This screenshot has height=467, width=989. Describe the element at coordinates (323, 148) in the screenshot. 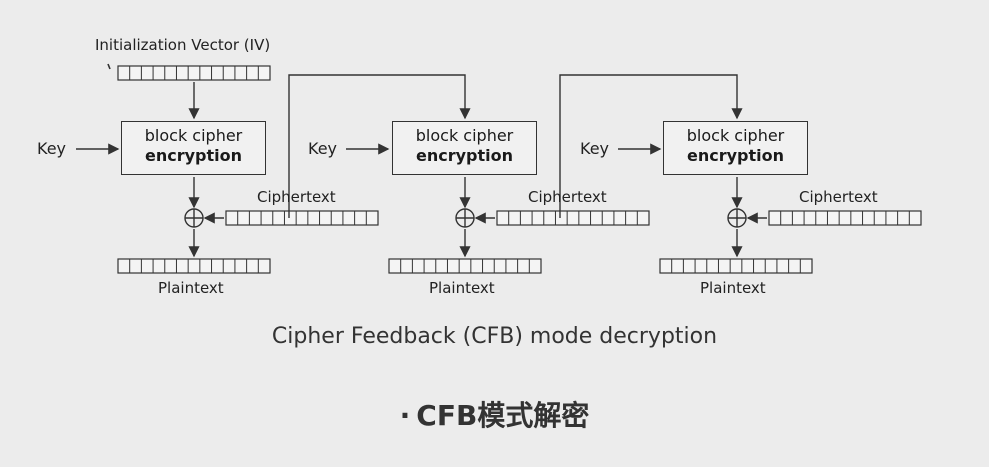

I see `key-label-2: Key` at that location.